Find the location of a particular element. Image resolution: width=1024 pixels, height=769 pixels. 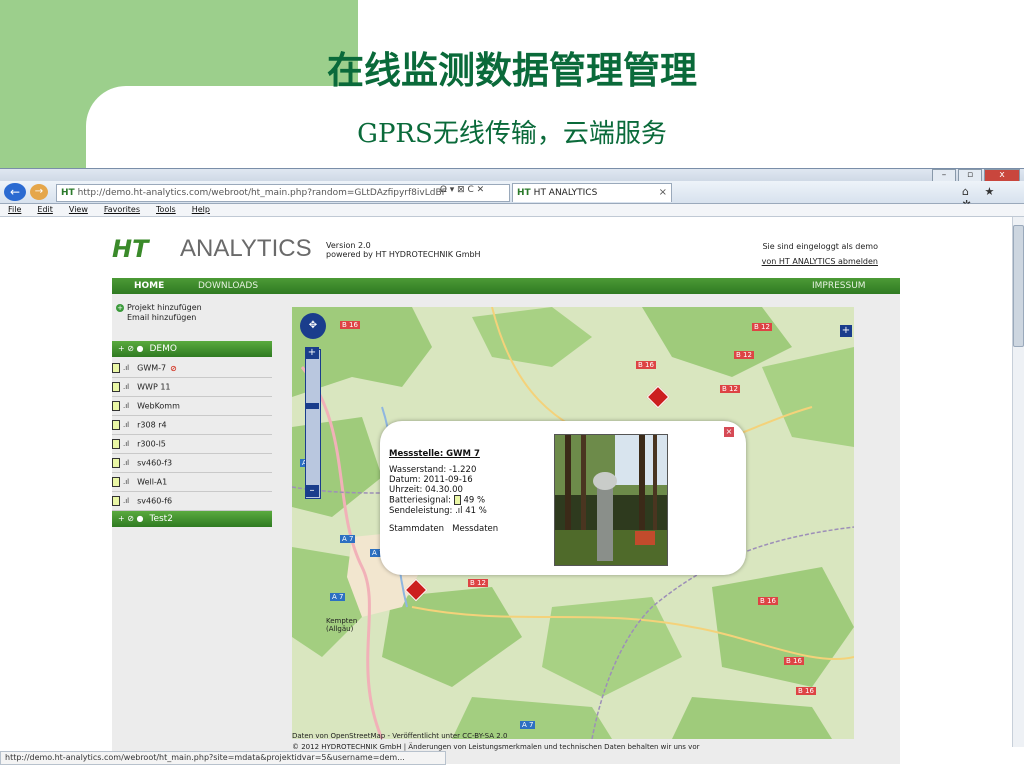

site-row: .ıl r308 r4 is located at coordinates (192, 425).